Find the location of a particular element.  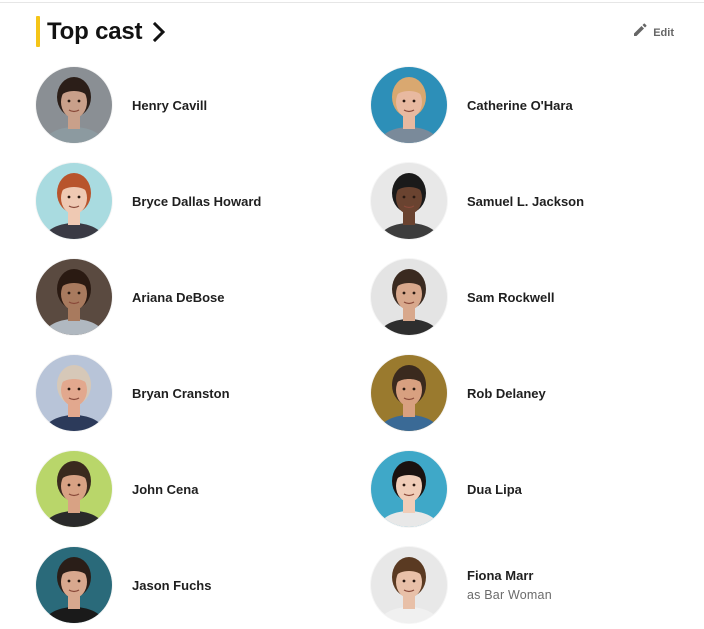

cast-member: Dua Lipa is located at coordinates (521, 489).